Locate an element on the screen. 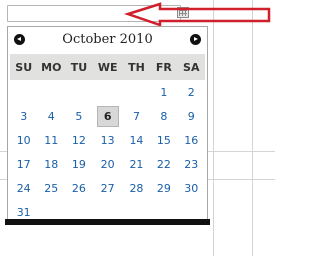 The width and height of the screenshot is (320, 256). day-link: 5 is located at coordinates (79, 116).